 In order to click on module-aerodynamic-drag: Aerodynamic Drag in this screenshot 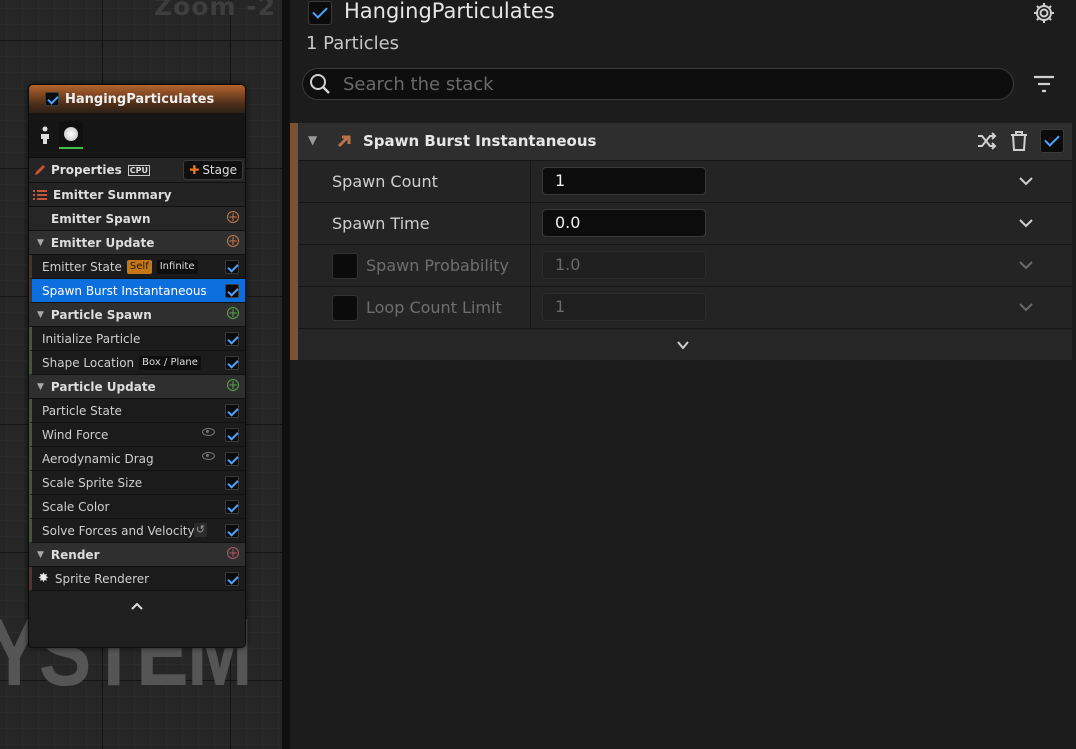, I will do `click(137, 459)`.